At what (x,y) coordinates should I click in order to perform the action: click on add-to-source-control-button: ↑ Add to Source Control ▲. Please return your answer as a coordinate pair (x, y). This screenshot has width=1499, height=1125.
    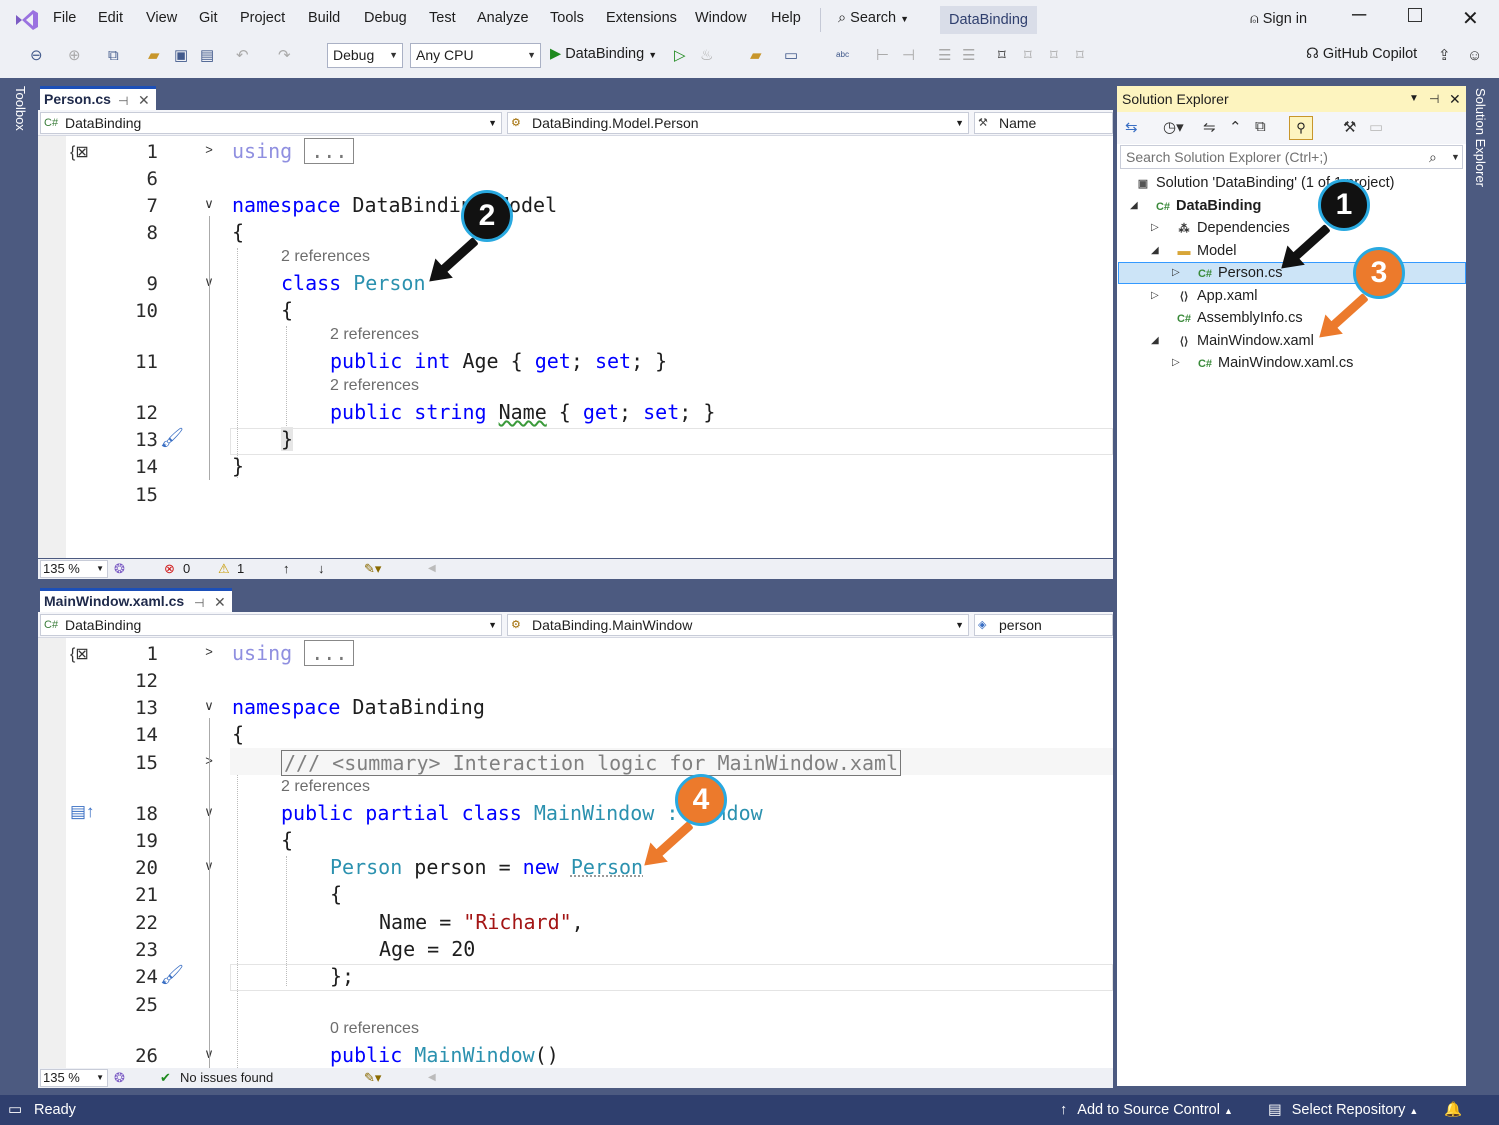
    Looking at the image, I should click on (1146, 1110).